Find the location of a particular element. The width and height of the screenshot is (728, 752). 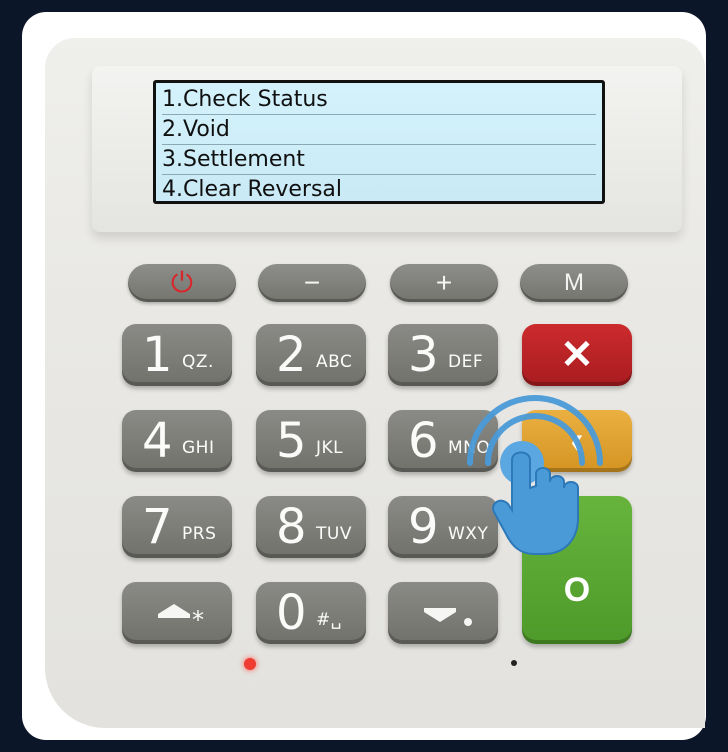

arrow-up-icon is located at coordinates (174, 611).